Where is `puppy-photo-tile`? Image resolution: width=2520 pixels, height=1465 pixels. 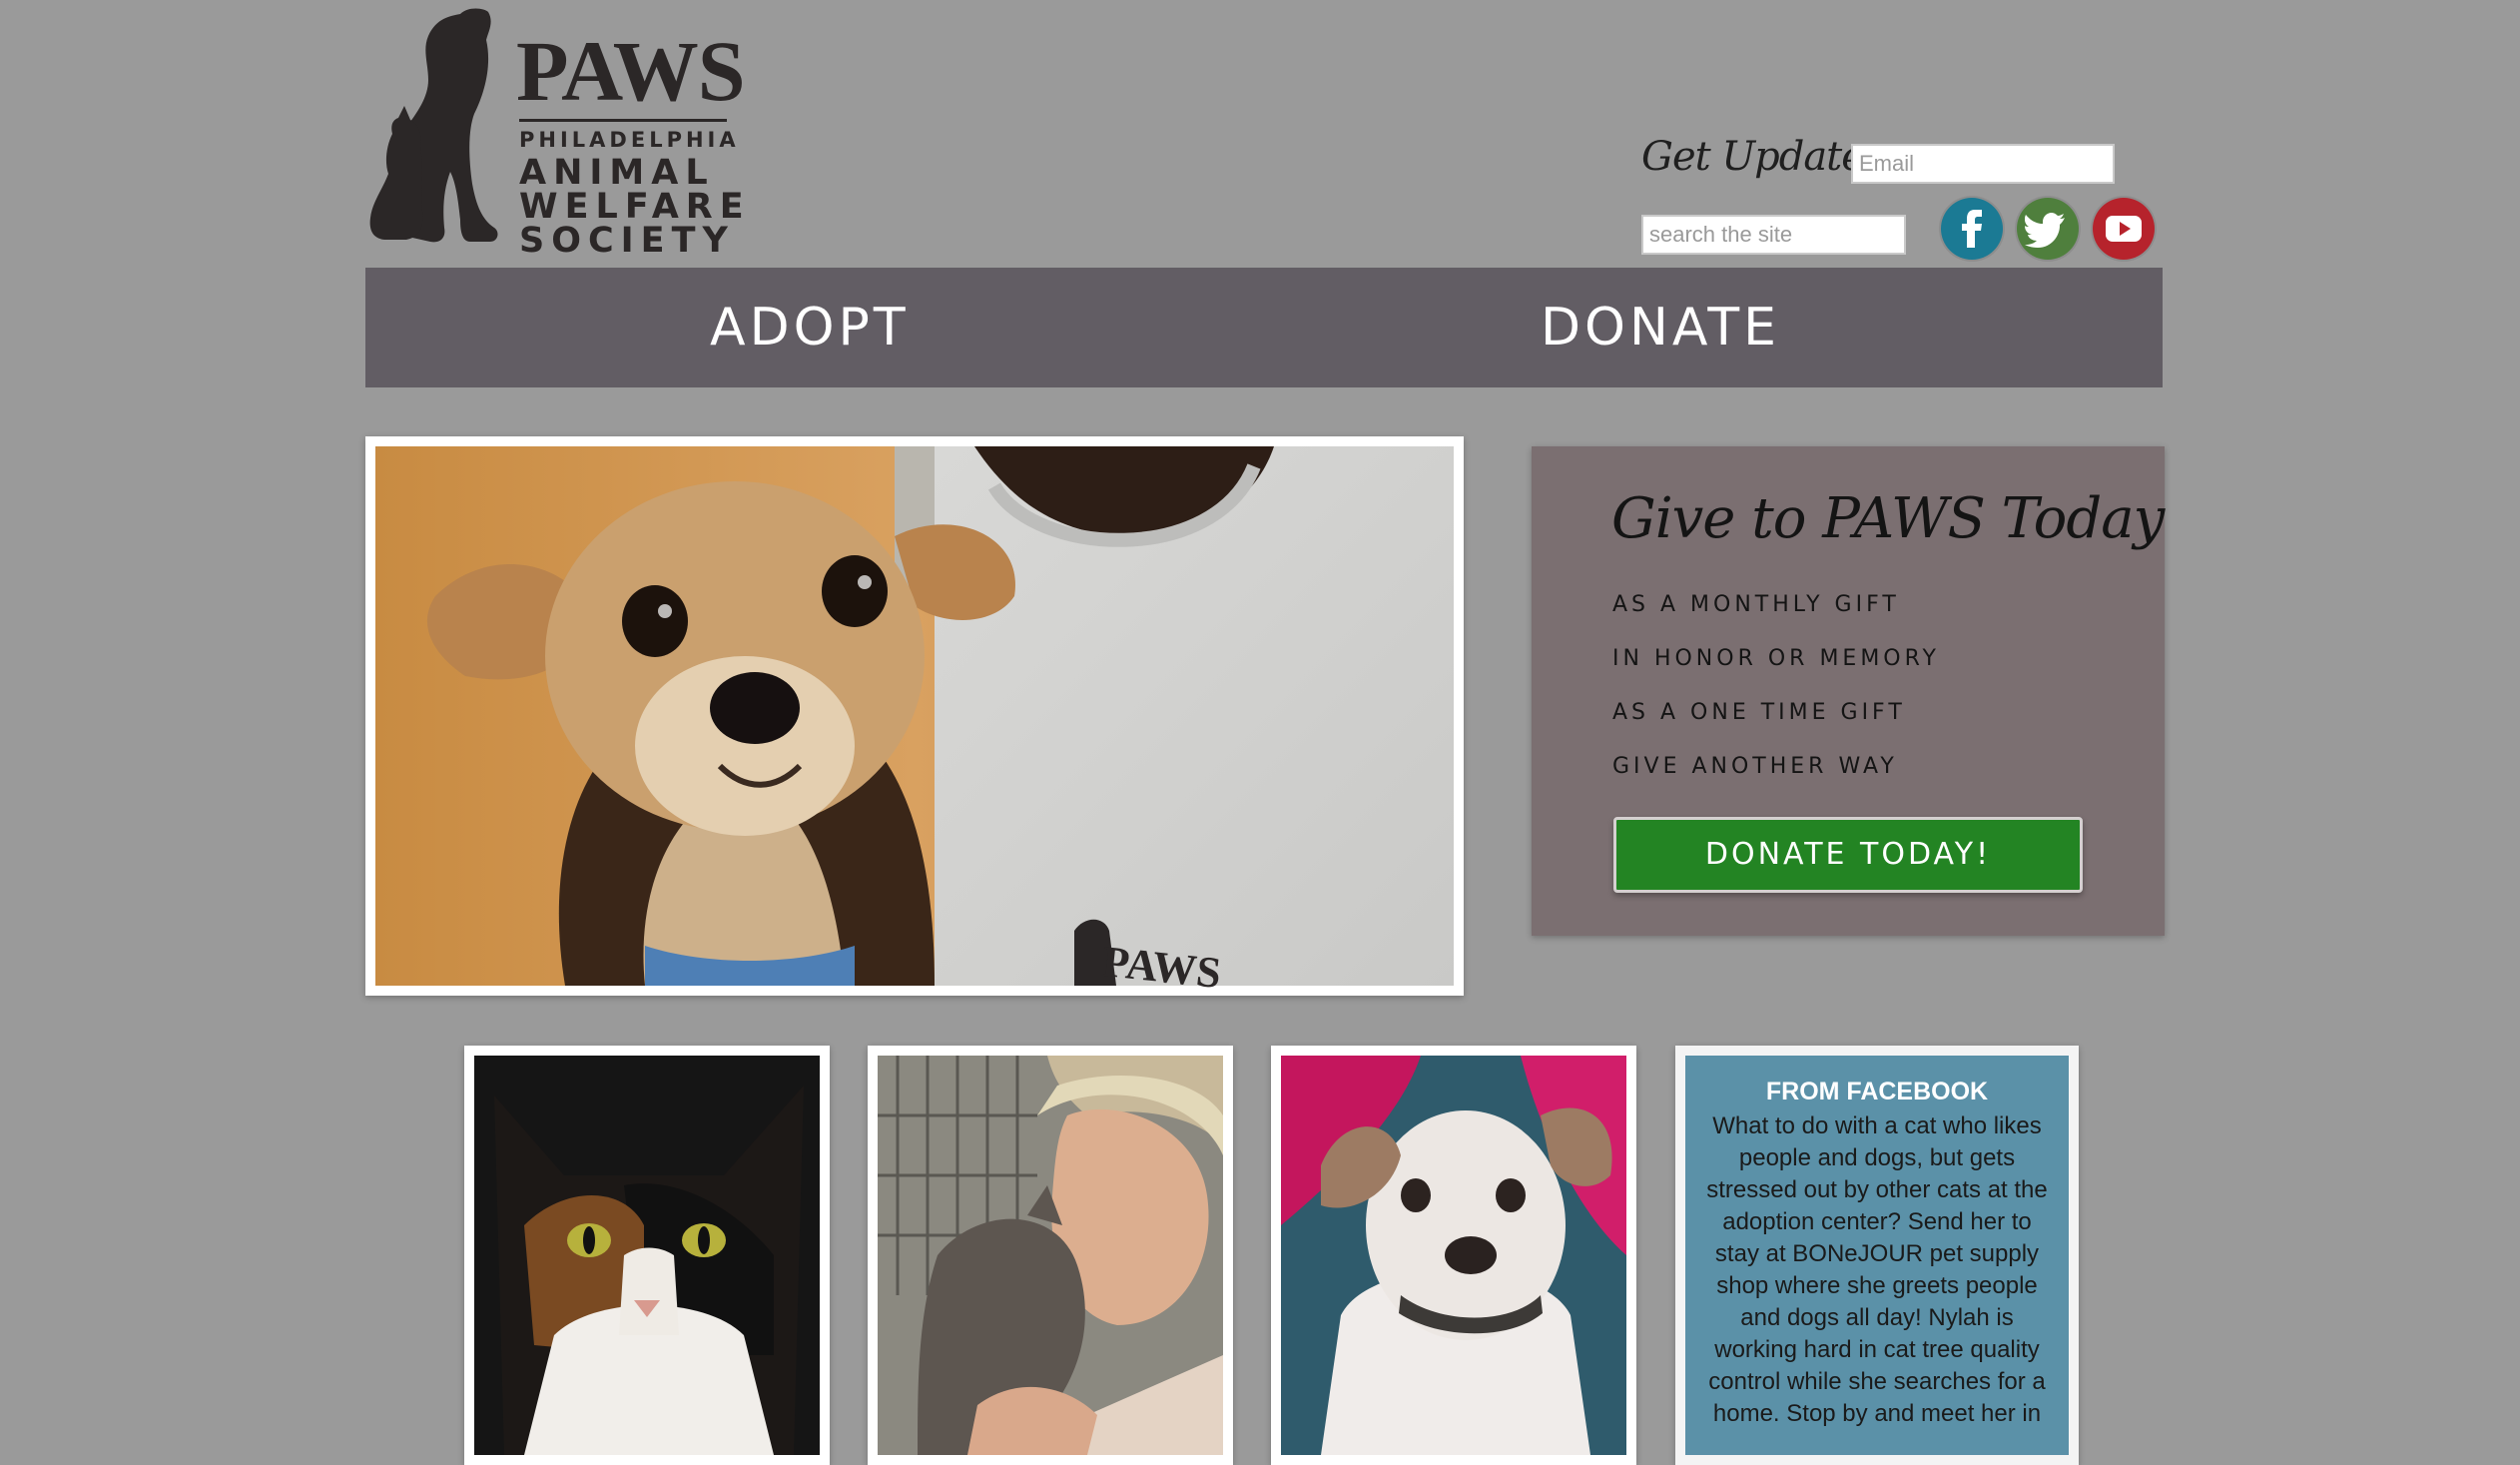
puppy-photo-tile is located at coordinates (1454, 1255).